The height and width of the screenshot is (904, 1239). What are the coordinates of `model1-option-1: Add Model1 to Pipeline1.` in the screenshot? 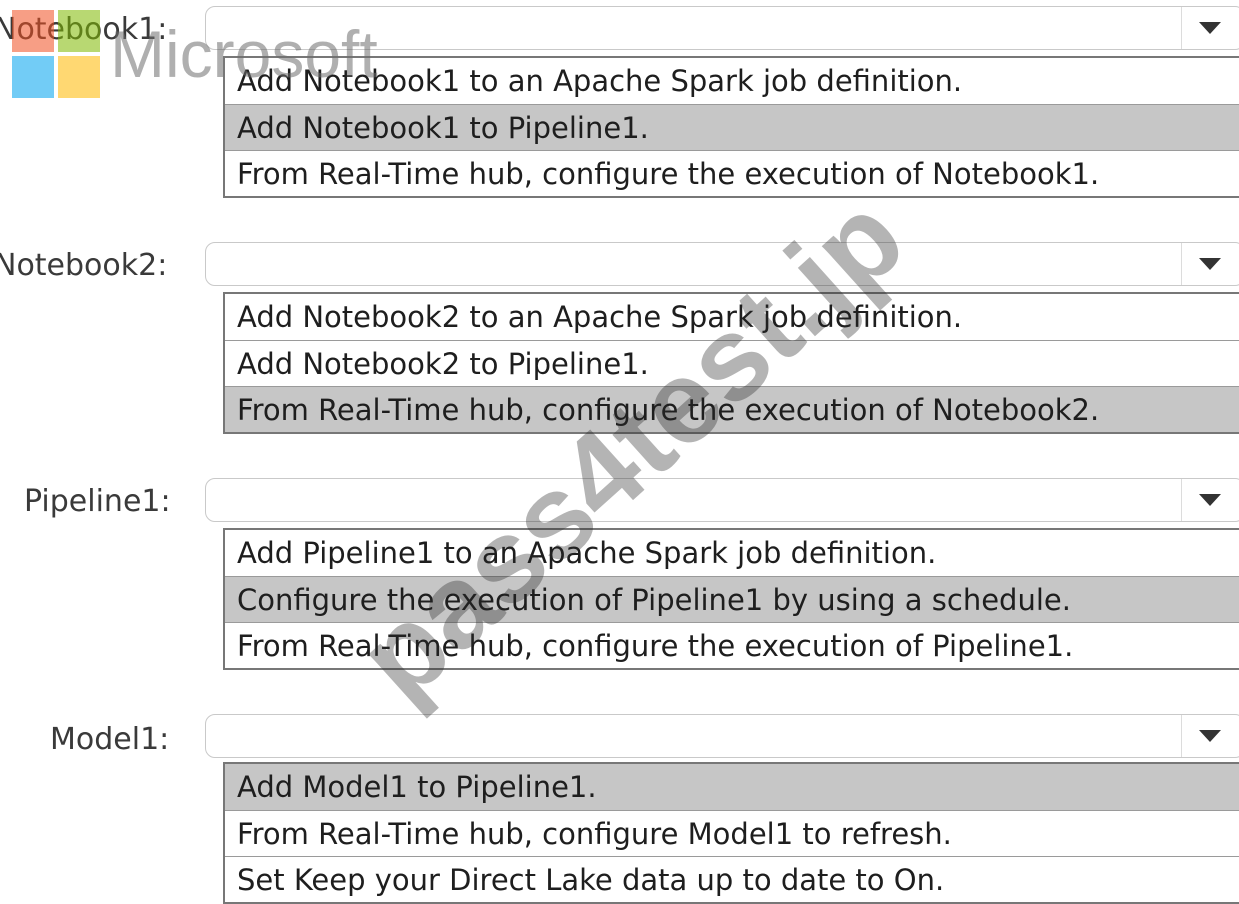 It's located at (732, 787).